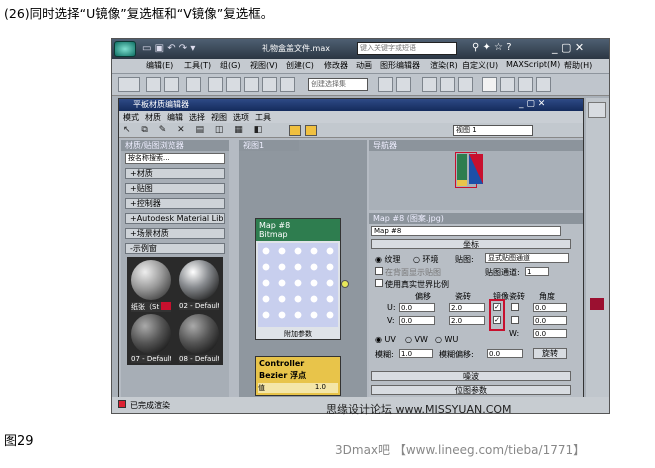 The image size is (655, 468). I want to click on mapping-select: 显式贴图通道, so click(527, 258).